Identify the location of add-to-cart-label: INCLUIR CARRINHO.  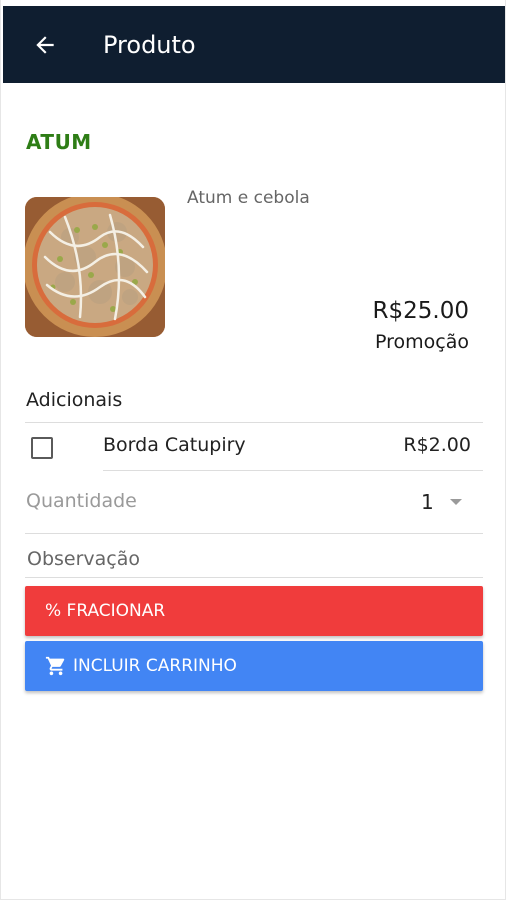
(155, 666).